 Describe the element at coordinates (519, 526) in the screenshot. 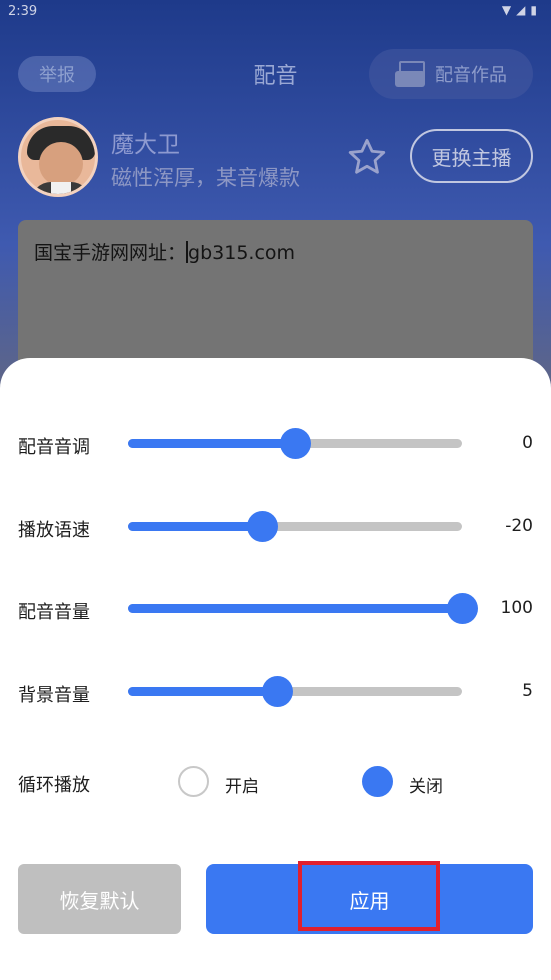

I see `slider-value: -20` at that location.